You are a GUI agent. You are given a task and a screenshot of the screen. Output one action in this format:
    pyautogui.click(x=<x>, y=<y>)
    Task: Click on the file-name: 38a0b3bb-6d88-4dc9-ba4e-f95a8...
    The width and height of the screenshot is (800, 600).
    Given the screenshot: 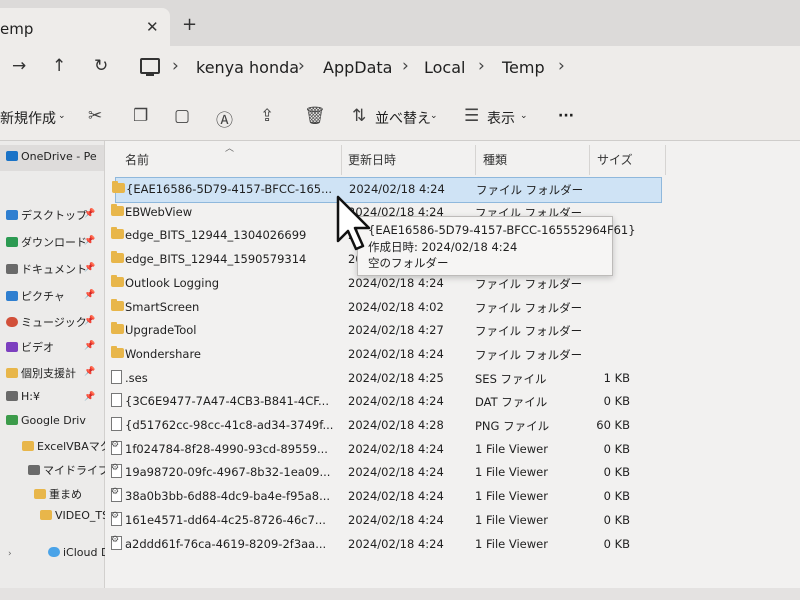 What is the action you would take?
    pyautogui.click(x=228, y=496)
    